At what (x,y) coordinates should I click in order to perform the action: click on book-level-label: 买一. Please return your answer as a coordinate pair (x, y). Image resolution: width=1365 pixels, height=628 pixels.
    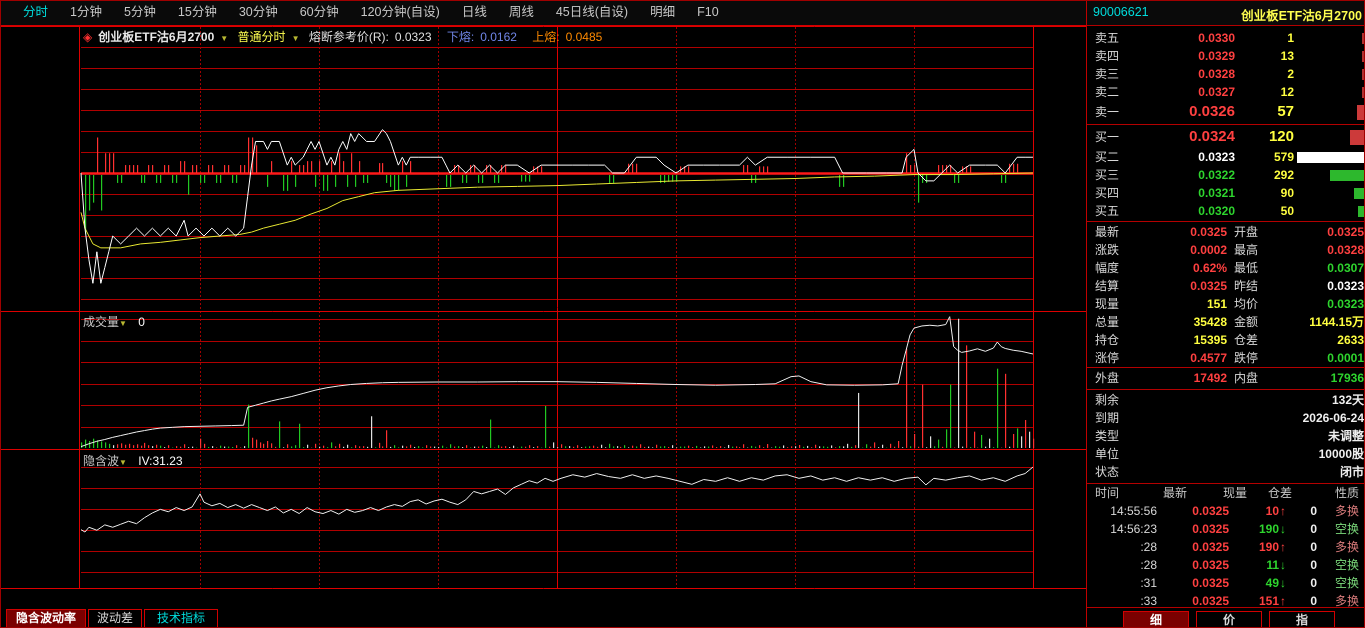
    Looking at the image, I should click on (1107, 137).